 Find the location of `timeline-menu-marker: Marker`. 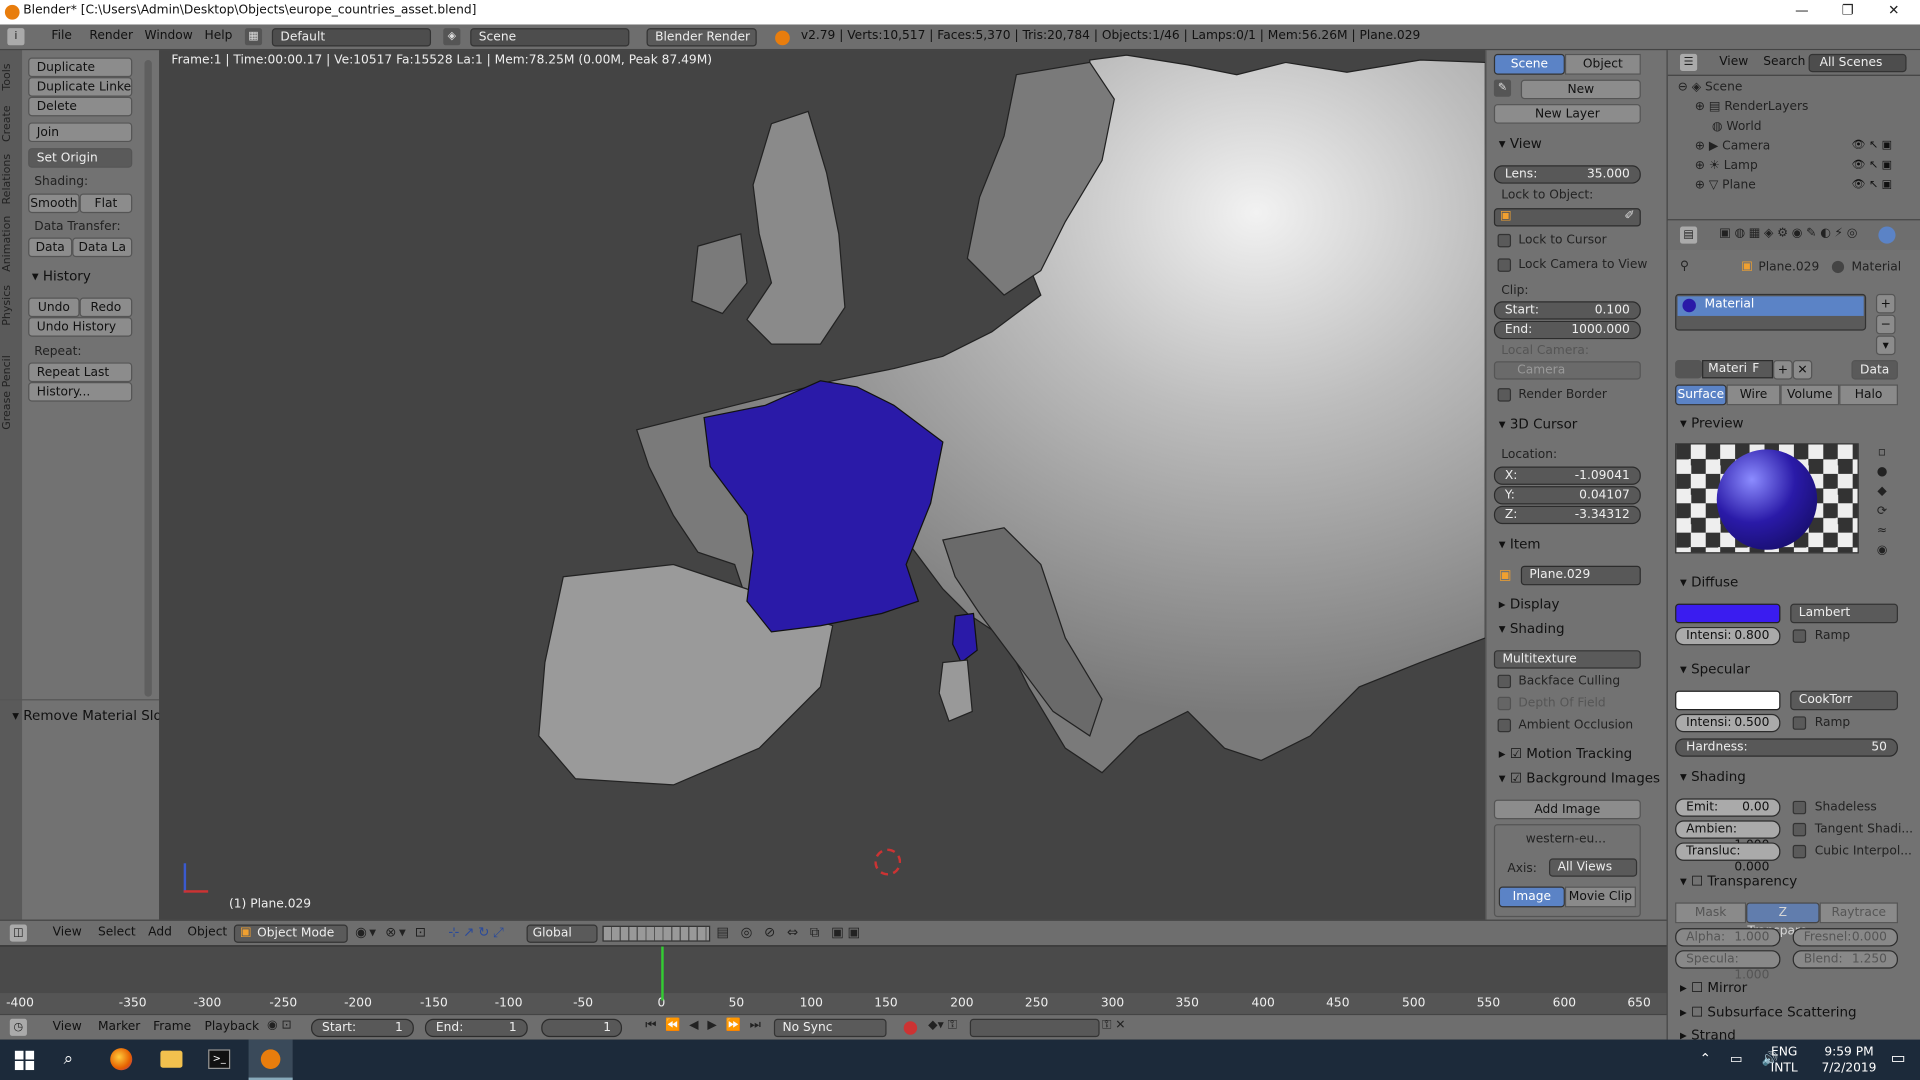

timeline-menu-marker: Marker is located at coordinates (119, 1026).